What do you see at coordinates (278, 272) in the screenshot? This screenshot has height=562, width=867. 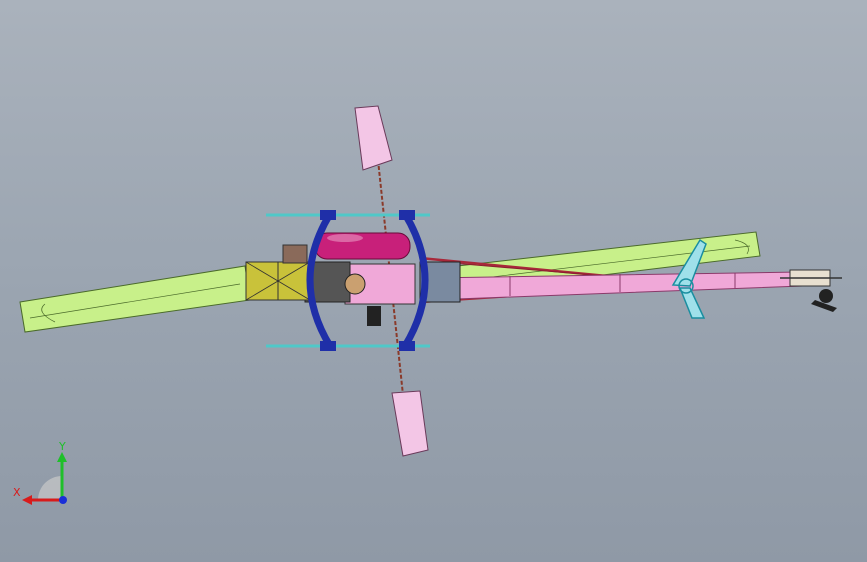 I see `battery-box` at bounding box center [278, 272].